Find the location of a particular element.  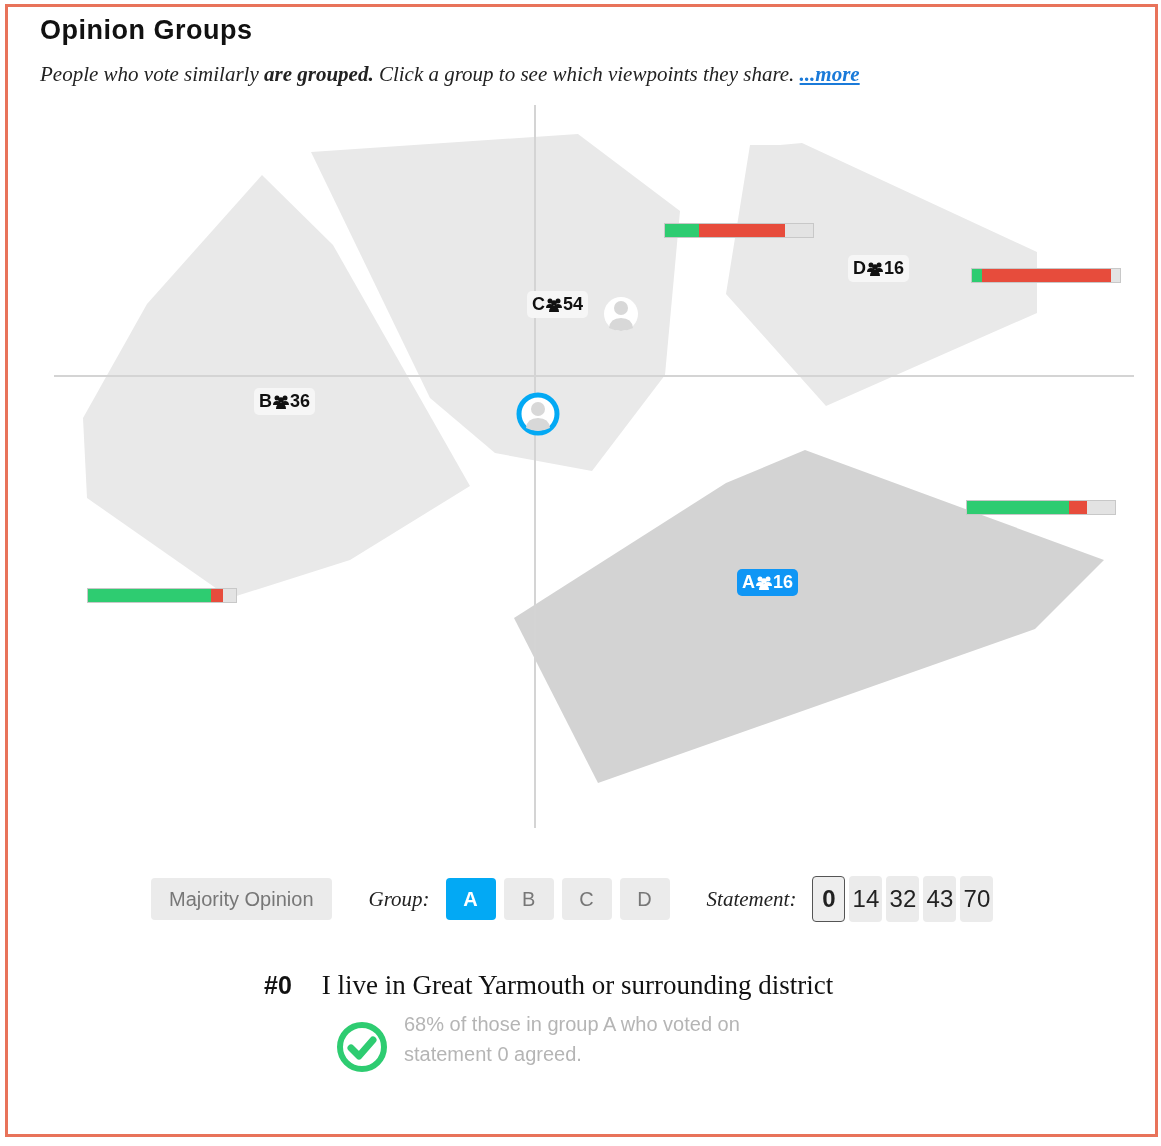

statement-tab: 70 is located at coordinates (977, 899).